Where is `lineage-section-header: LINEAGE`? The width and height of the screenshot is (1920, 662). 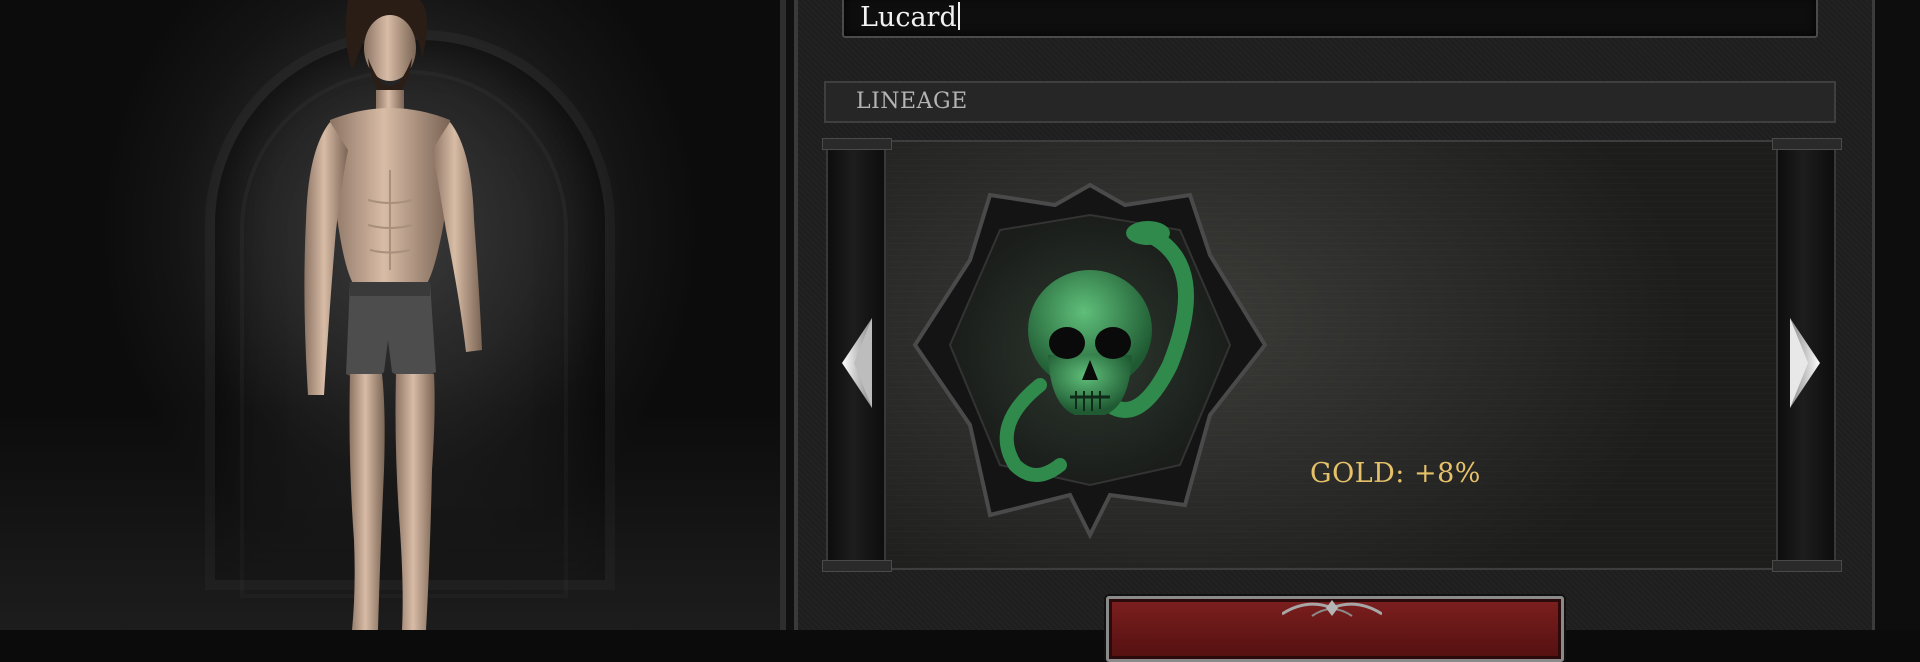 lineage-section-header: LINEAGE is located at coordinates (1330, 102).